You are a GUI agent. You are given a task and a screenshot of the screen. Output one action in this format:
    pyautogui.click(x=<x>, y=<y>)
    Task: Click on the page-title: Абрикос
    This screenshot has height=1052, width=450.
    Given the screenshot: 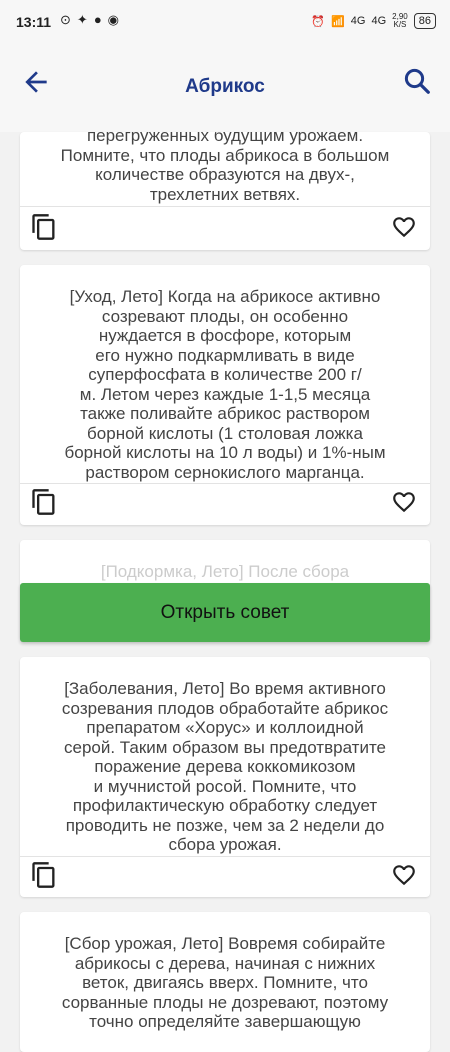 What is the action you would take?
    pyautogui.click(x=225, y=86)
    